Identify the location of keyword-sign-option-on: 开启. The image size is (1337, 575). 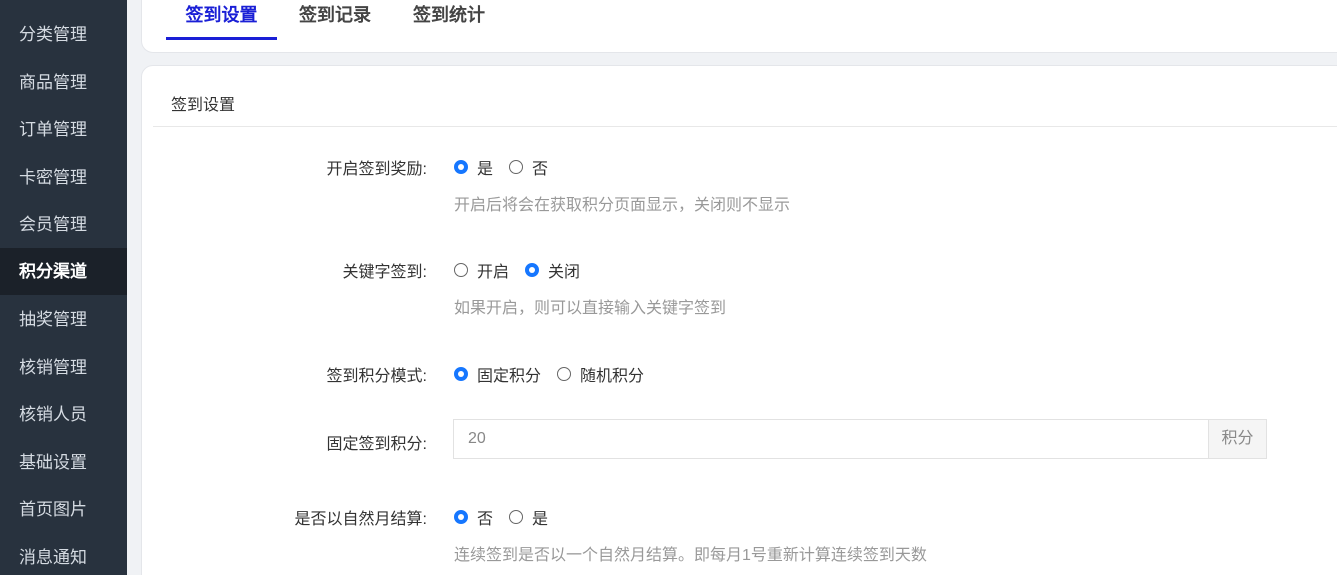
(481, 270).